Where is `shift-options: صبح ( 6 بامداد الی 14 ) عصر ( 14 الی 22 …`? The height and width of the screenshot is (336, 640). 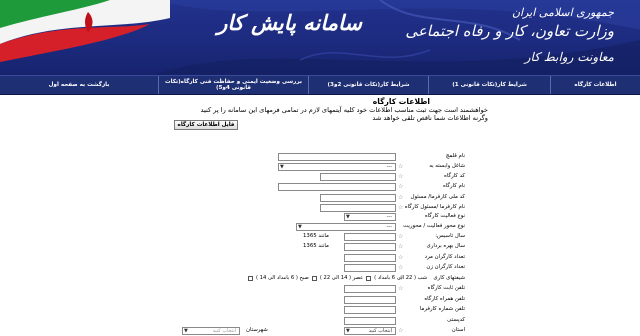 shift-options: صبح ( 6 بامداد الی 14 ) عصر ( 14 الی 22 … is located at coordinates (337, 278).